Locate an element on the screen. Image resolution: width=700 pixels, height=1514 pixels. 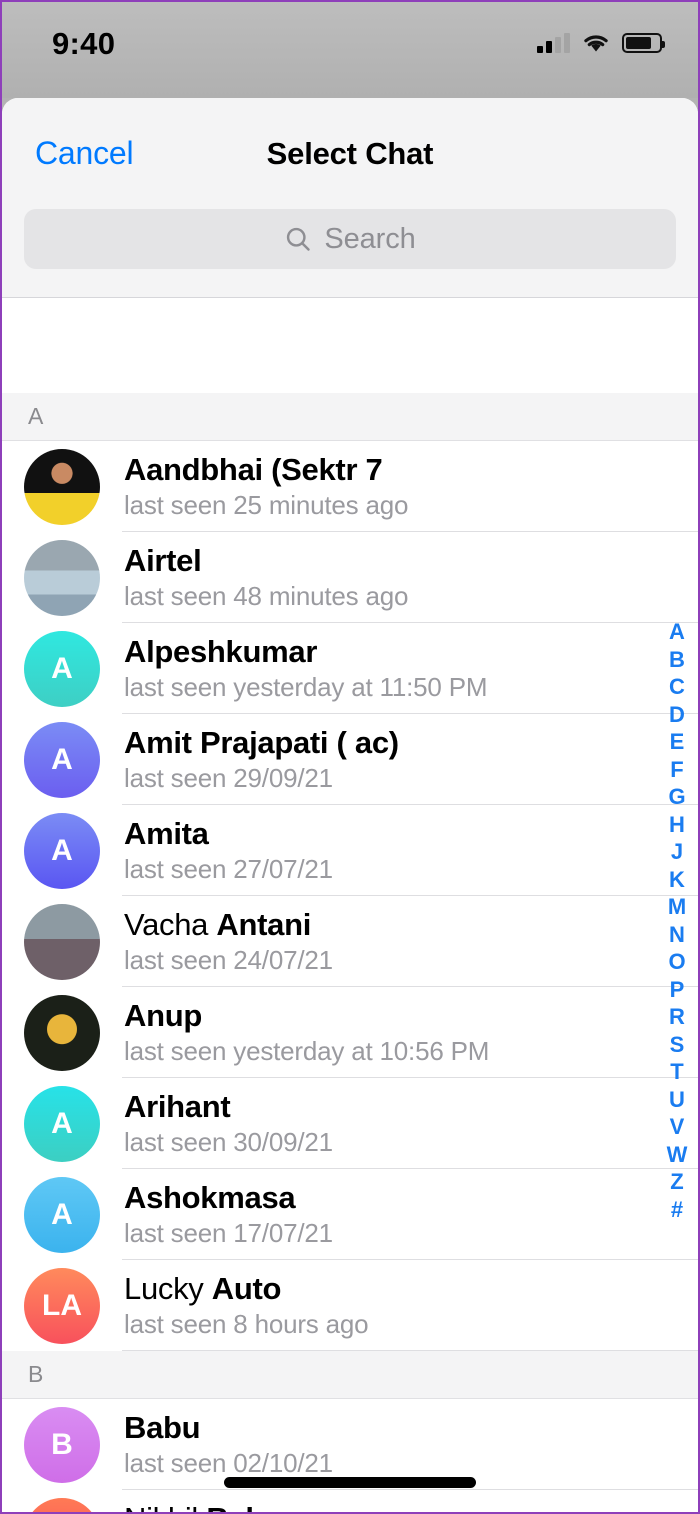
alphabet-index-item-b: B is located at coordinates (677, 660).